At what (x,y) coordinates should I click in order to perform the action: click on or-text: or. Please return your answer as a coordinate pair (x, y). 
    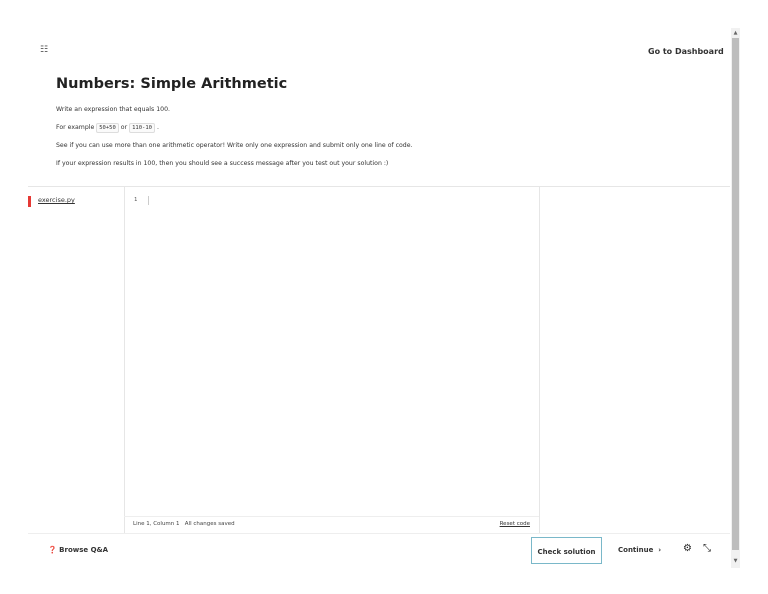
    Looking at the image, I should click on (124, 127).